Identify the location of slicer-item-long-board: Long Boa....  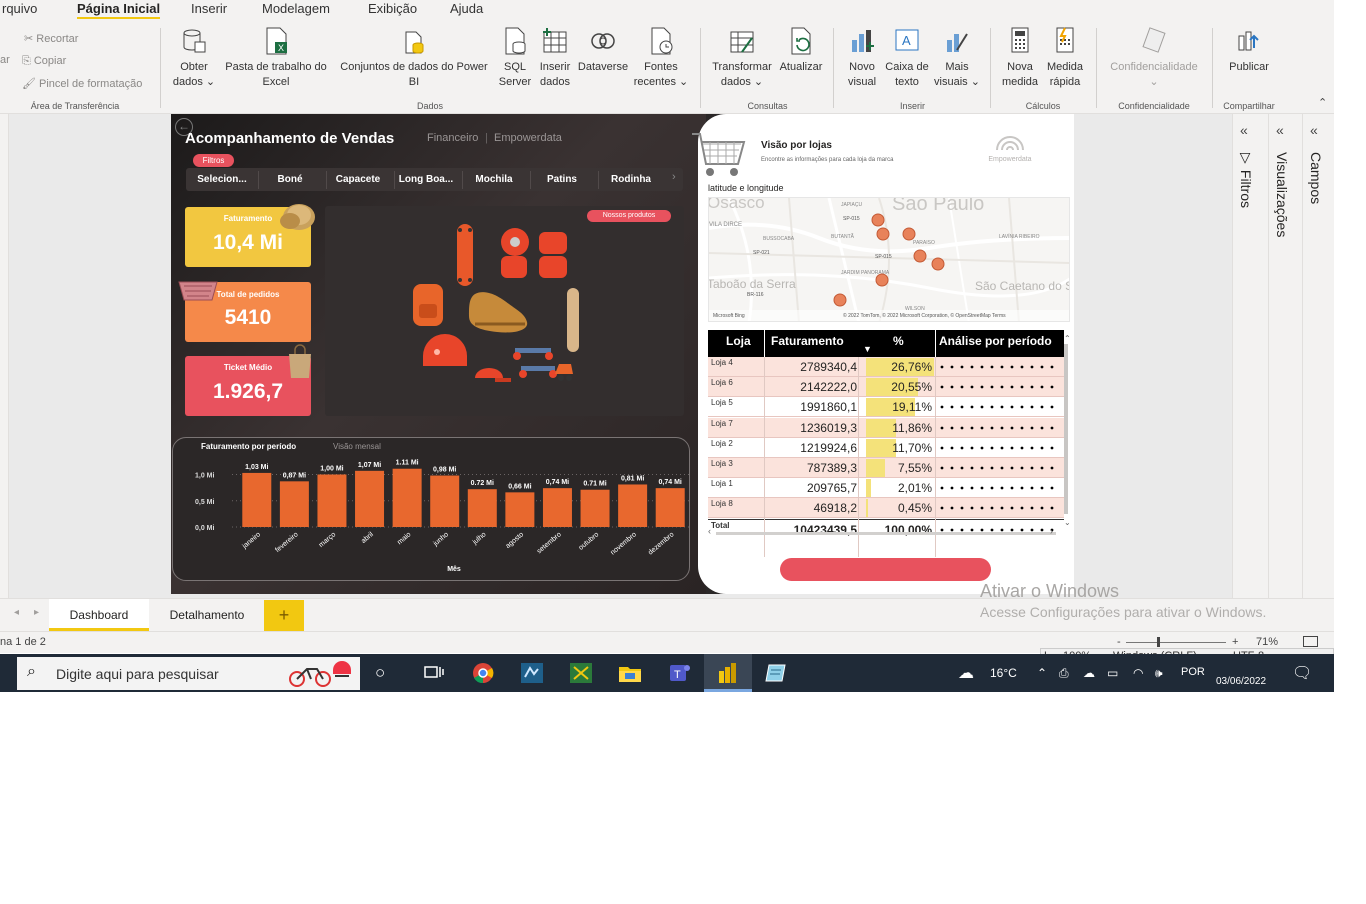
(426, 180).